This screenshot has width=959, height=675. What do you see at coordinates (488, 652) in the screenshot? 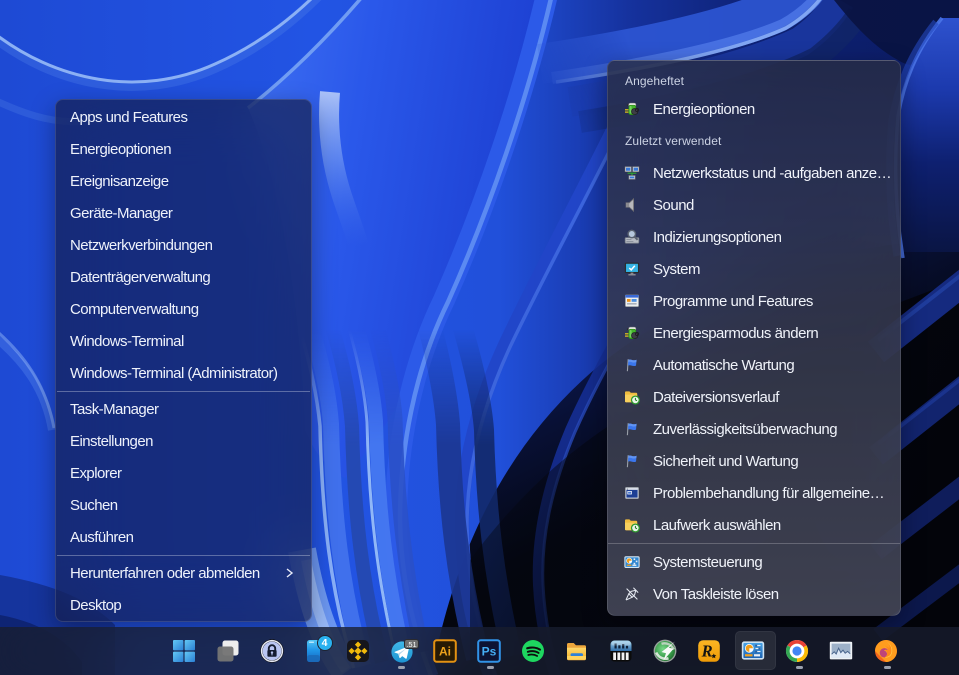
I see `svg-text: Ps` at bounding box center [488, 652].